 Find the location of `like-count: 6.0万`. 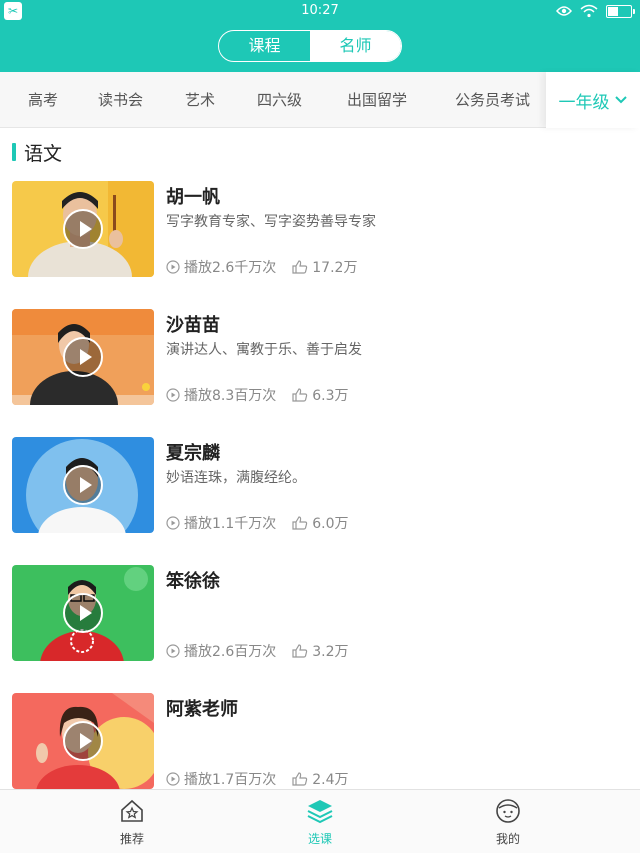

like-count: 6.0万 is located at coordinates (320, 523).